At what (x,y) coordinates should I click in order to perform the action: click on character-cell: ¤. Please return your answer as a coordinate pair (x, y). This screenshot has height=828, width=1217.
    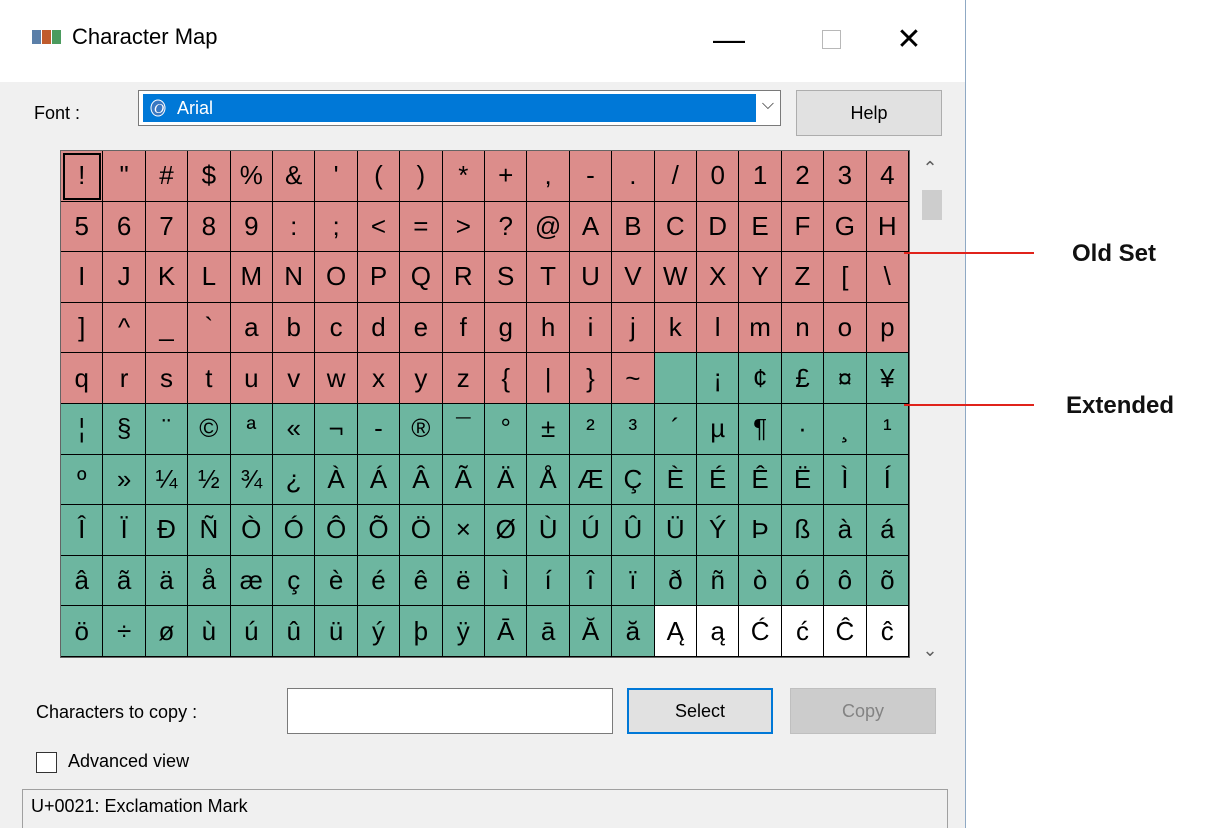
    Looking at the image, I should click on (845, 378).